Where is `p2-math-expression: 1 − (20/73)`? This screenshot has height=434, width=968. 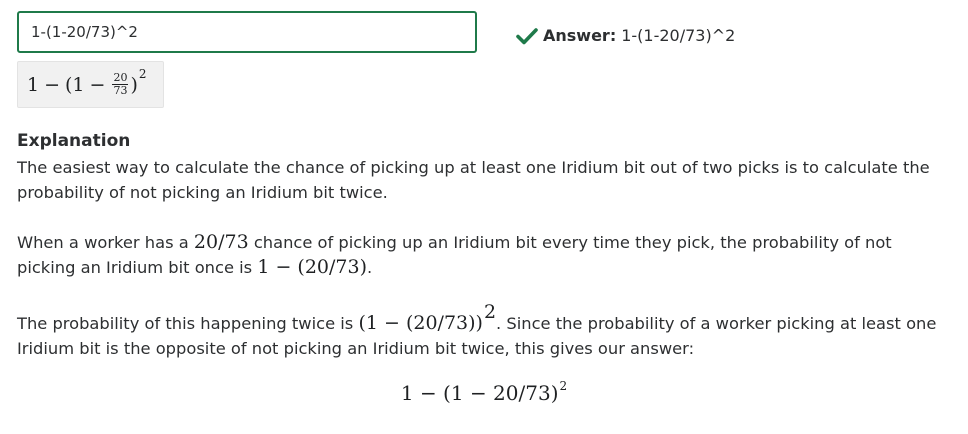 p2-math-expression: 1 − (20/73) is located at coordinates (312, 267).